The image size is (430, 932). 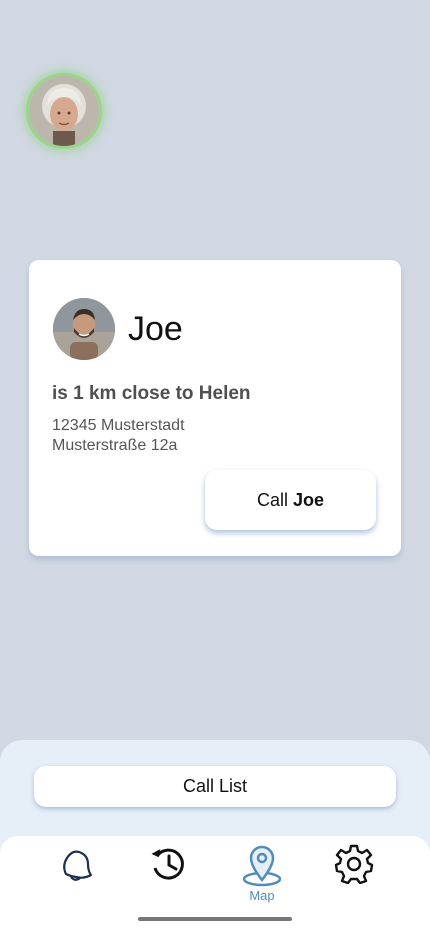 I want to click on contact-avatar, so click(x=84, y=329).